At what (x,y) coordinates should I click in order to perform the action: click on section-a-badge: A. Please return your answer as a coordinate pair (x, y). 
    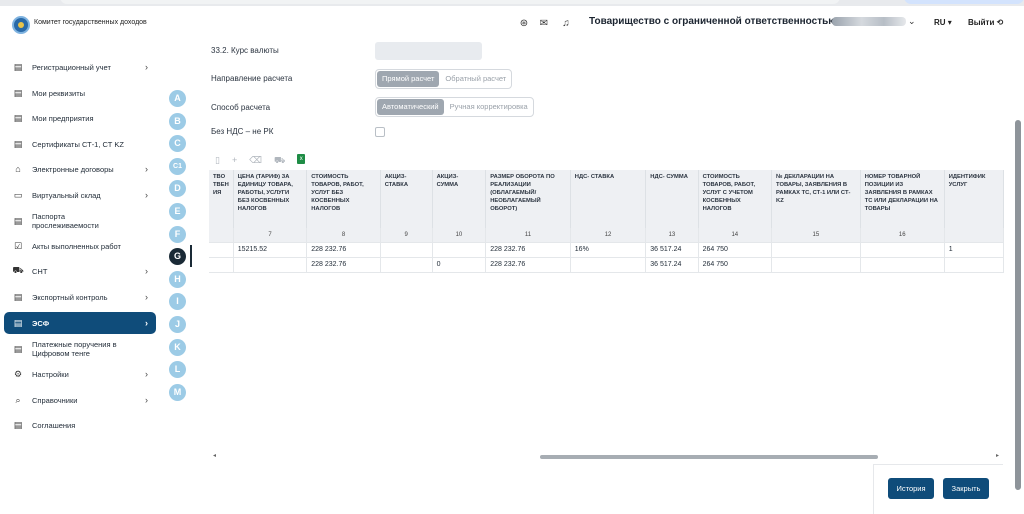
    Looking at the image, I should click on (177, 98).